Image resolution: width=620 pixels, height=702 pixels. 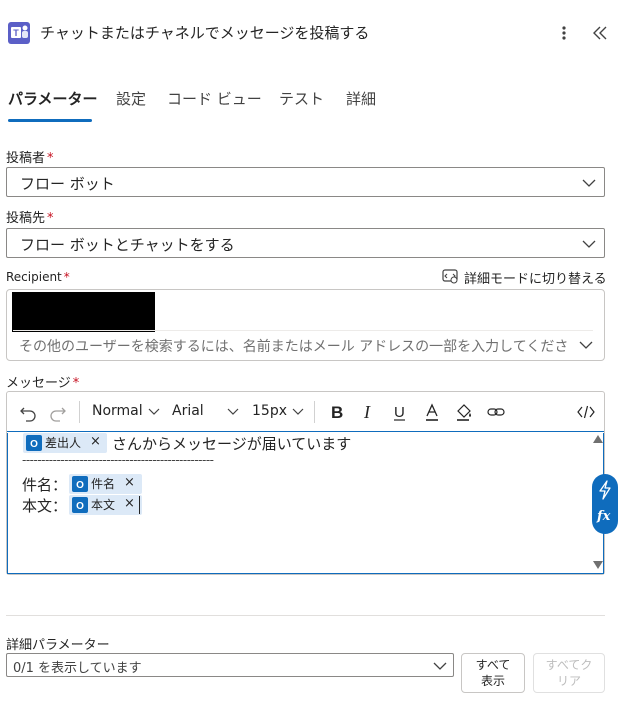 I want to click on dynamic-token-subject: O 件名 ×, so click(x=105, y=484).